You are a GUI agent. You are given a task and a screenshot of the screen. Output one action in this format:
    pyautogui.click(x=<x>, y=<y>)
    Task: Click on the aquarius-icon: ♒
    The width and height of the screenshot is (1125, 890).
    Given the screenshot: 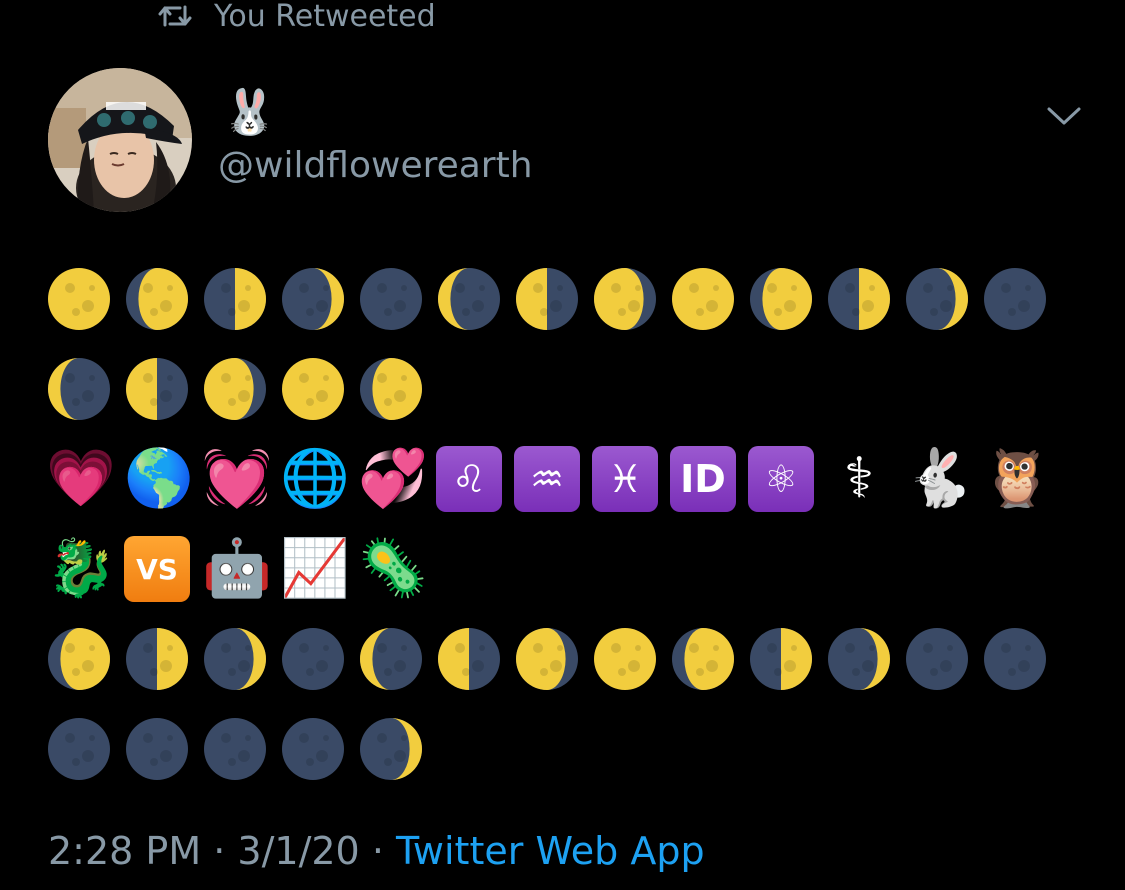 What is the action you would take?
    pyautogui.click(x=547, y=479)
    